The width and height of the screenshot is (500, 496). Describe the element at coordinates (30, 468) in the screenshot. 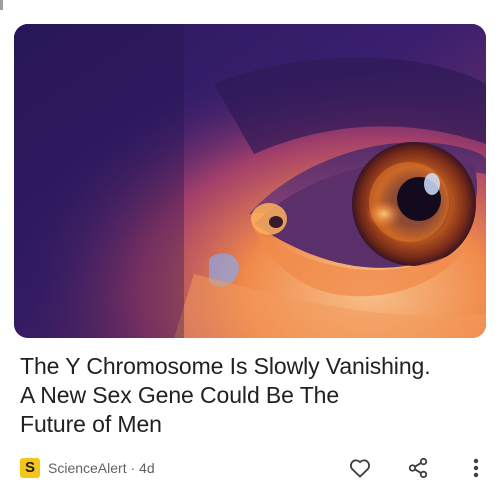

I see `source-logo: S` at that location.